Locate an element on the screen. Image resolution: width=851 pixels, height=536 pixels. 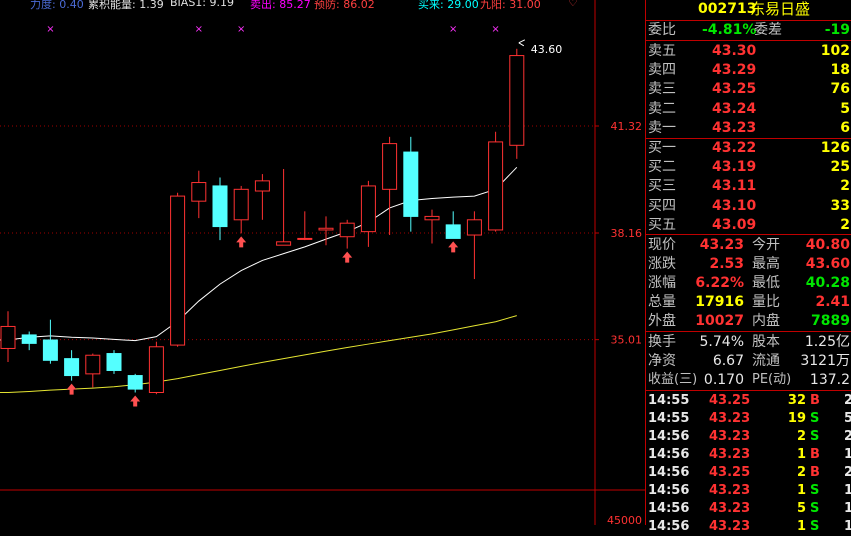
bid-row: 买一 43.22 126 is located at coordinates (748, 148).